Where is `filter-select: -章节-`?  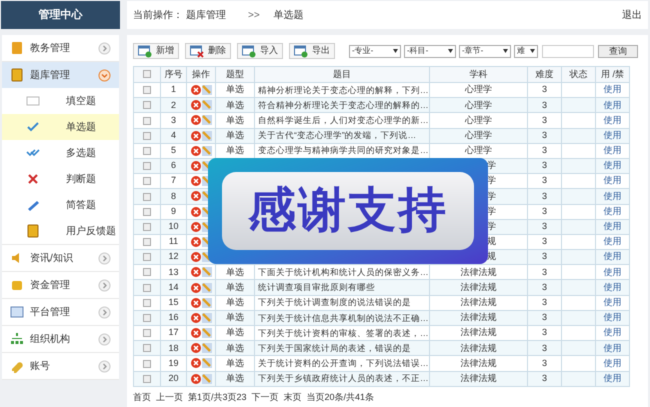 filter-select: -章节- is located at coordinates (485, 51).